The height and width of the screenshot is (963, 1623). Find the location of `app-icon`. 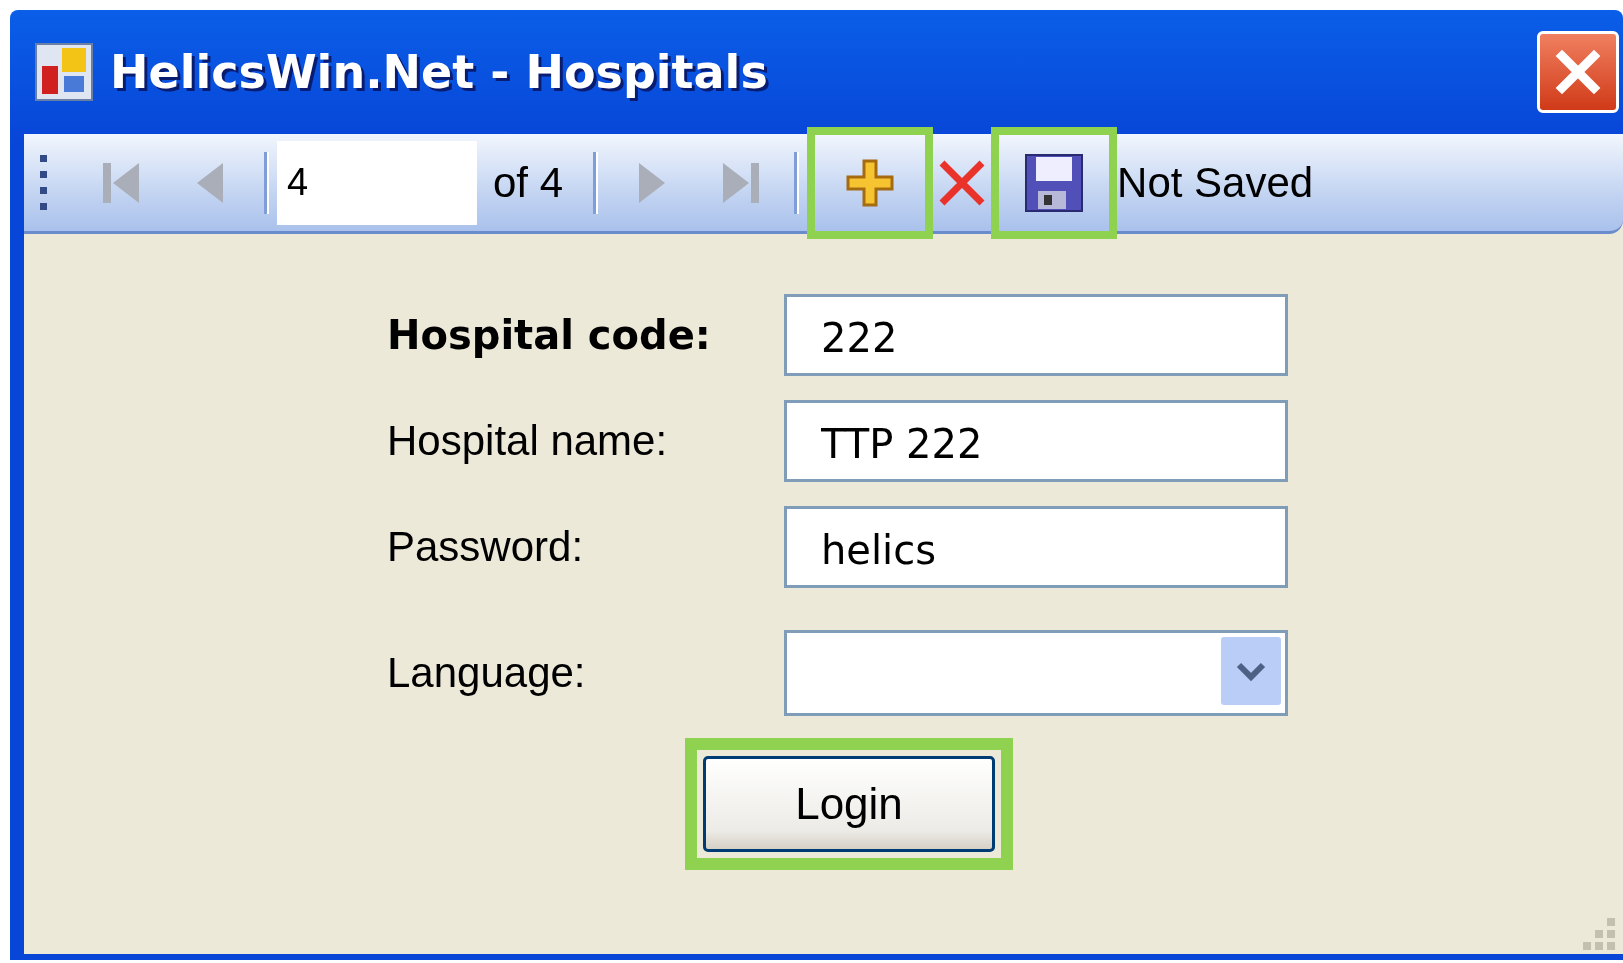

app-icon is located at coordinates (64, 72).